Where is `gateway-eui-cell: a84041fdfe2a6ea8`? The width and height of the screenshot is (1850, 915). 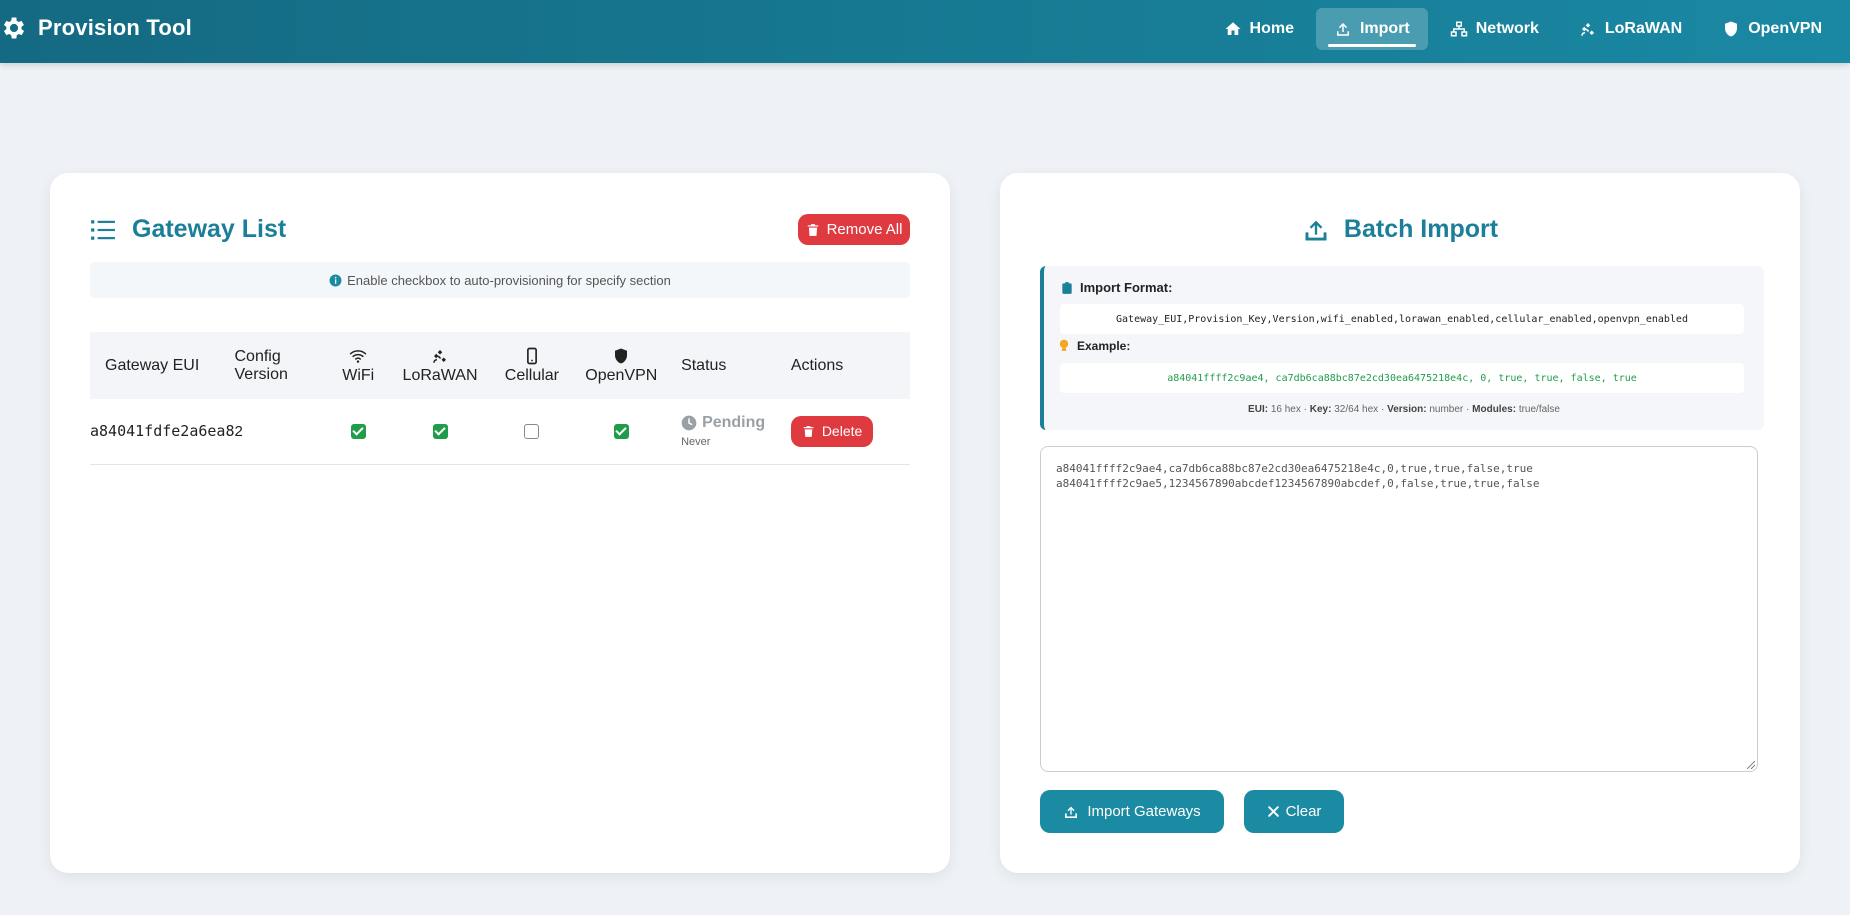 gateway-eui-cell: a84041fdfe2a6ea8 is located at coordinates (162, 431).